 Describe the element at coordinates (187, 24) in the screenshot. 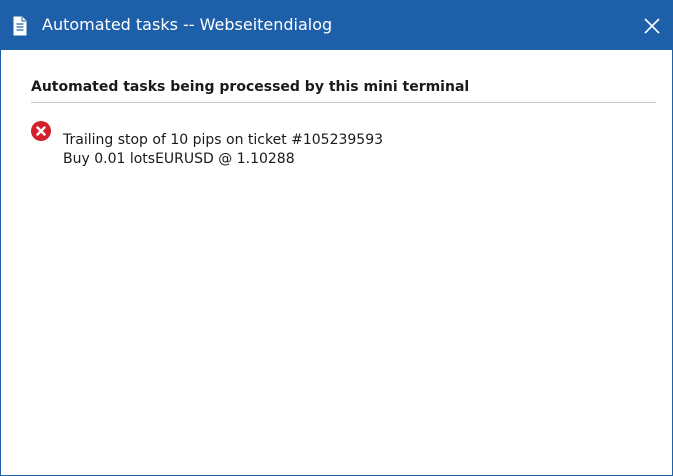

I see `window-title: Automated tasks -- Webseitendialog` at that location.